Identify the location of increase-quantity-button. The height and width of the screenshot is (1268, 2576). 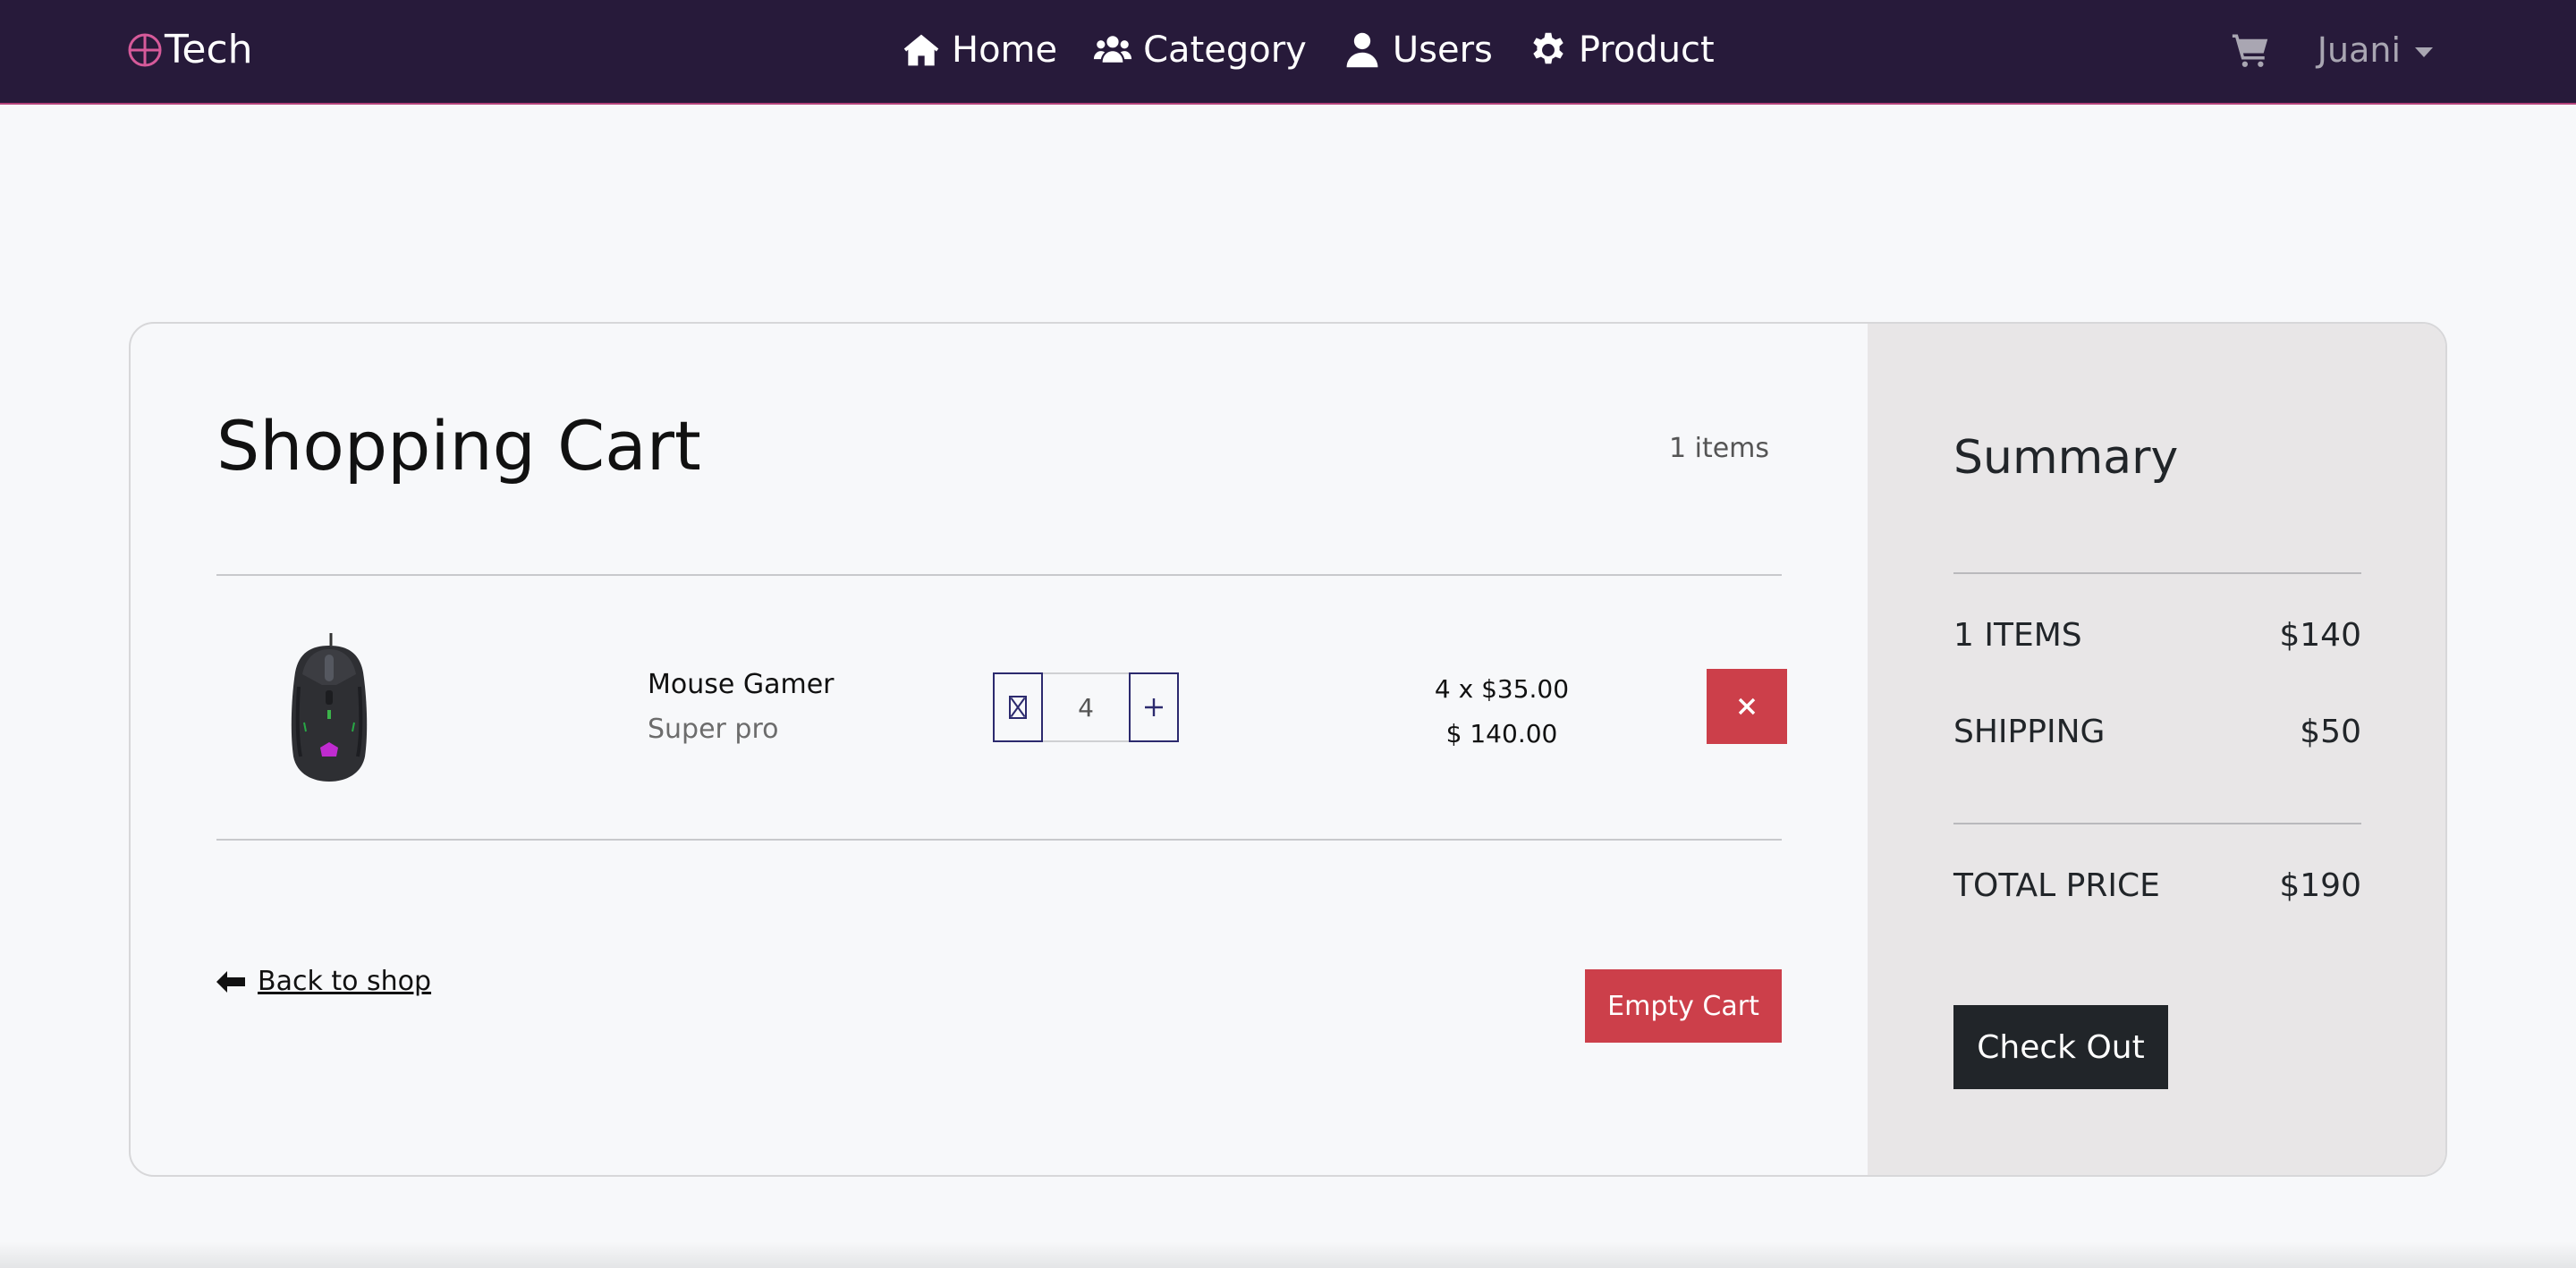
(1154, 707).